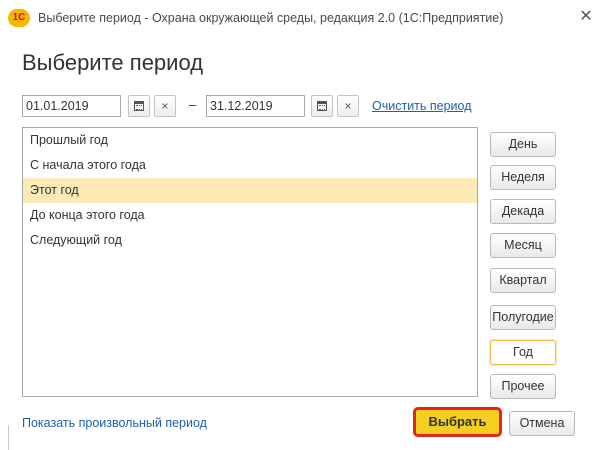 The image size is (600, 450). Describe the element at coordinates (523, 245) in the screenshot. I see `month-button: Месяц` at that location.